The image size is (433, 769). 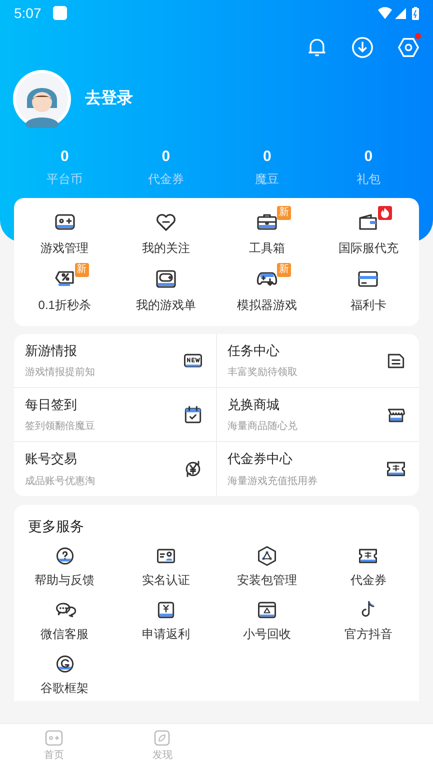 What do you see at coordinates (166, 580) in the screenshot?
I see `service-label: 实名认证` at bounding box center [166, 580].